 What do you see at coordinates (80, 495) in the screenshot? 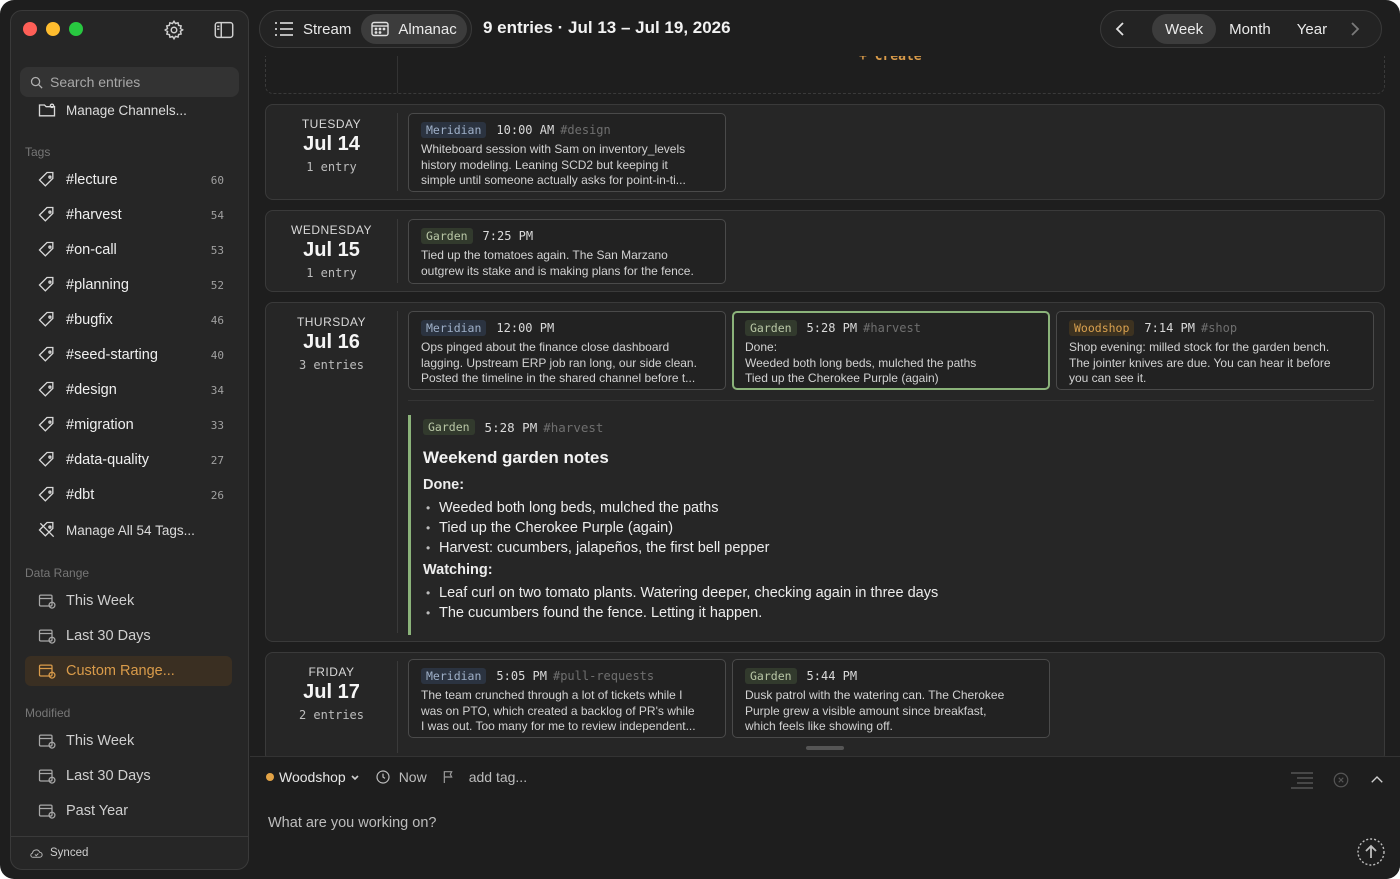
I see `tag-label: #dbt` at bounding box center [80, 495].